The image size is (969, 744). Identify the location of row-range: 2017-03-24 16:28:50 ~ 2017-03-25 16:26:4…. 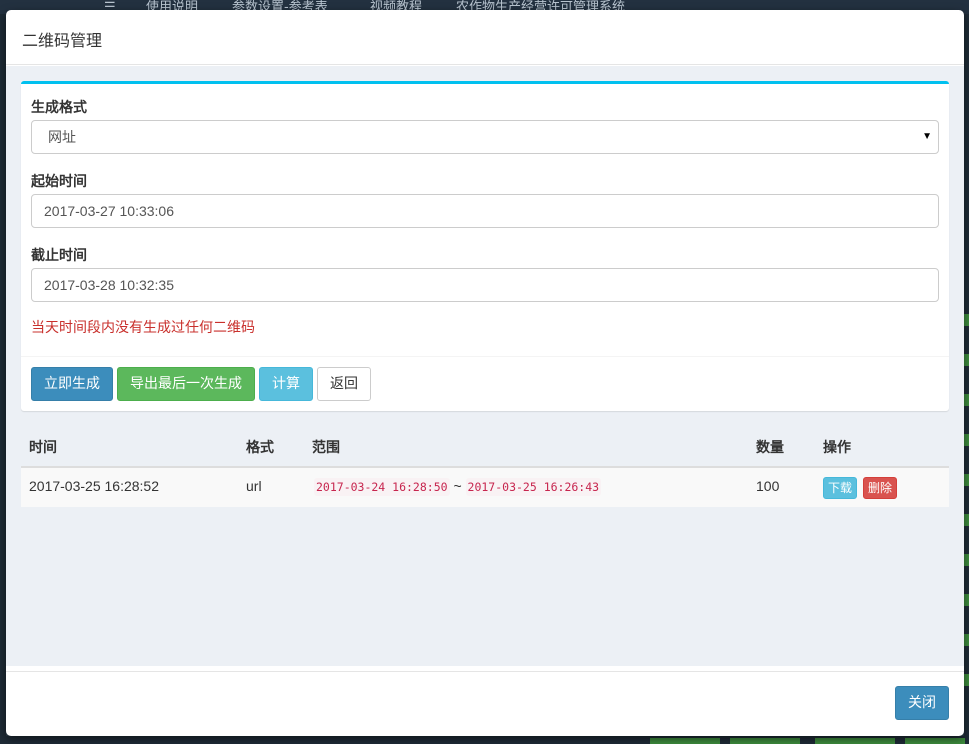
(458, 487).